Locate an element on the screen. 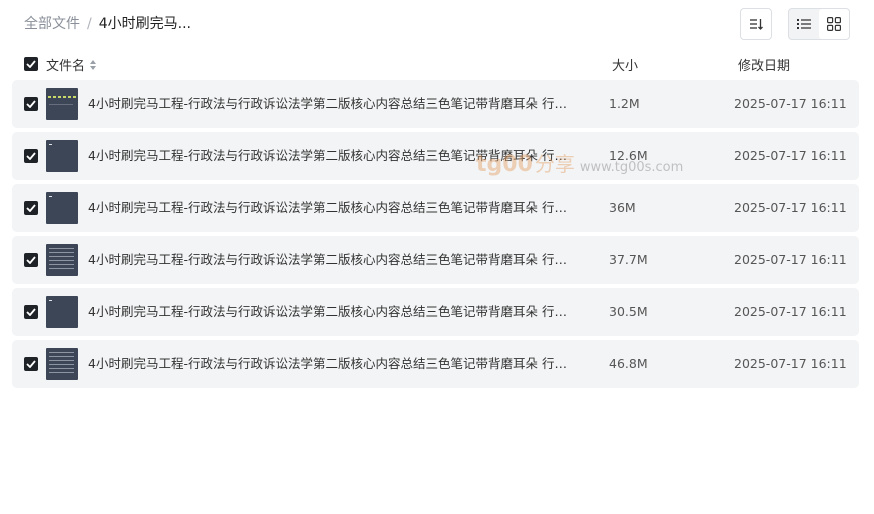 The width and height of the screenshot is (874, 514). file-size: 46.8M is located at coordinates (628, 363).